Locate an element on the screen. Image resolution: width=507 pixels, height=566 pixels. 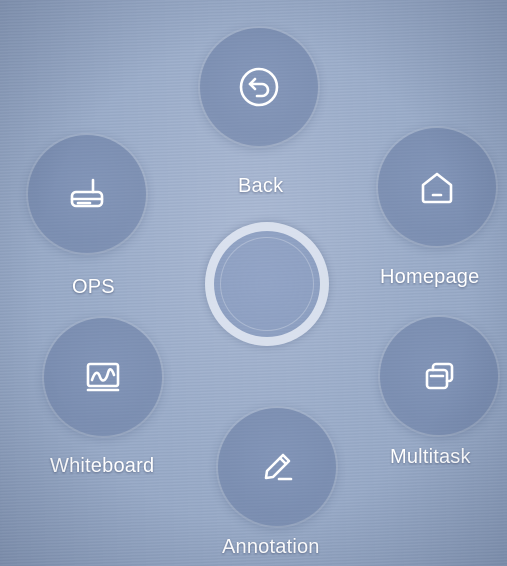
back-label: Back is located at coordinates (261, 186).